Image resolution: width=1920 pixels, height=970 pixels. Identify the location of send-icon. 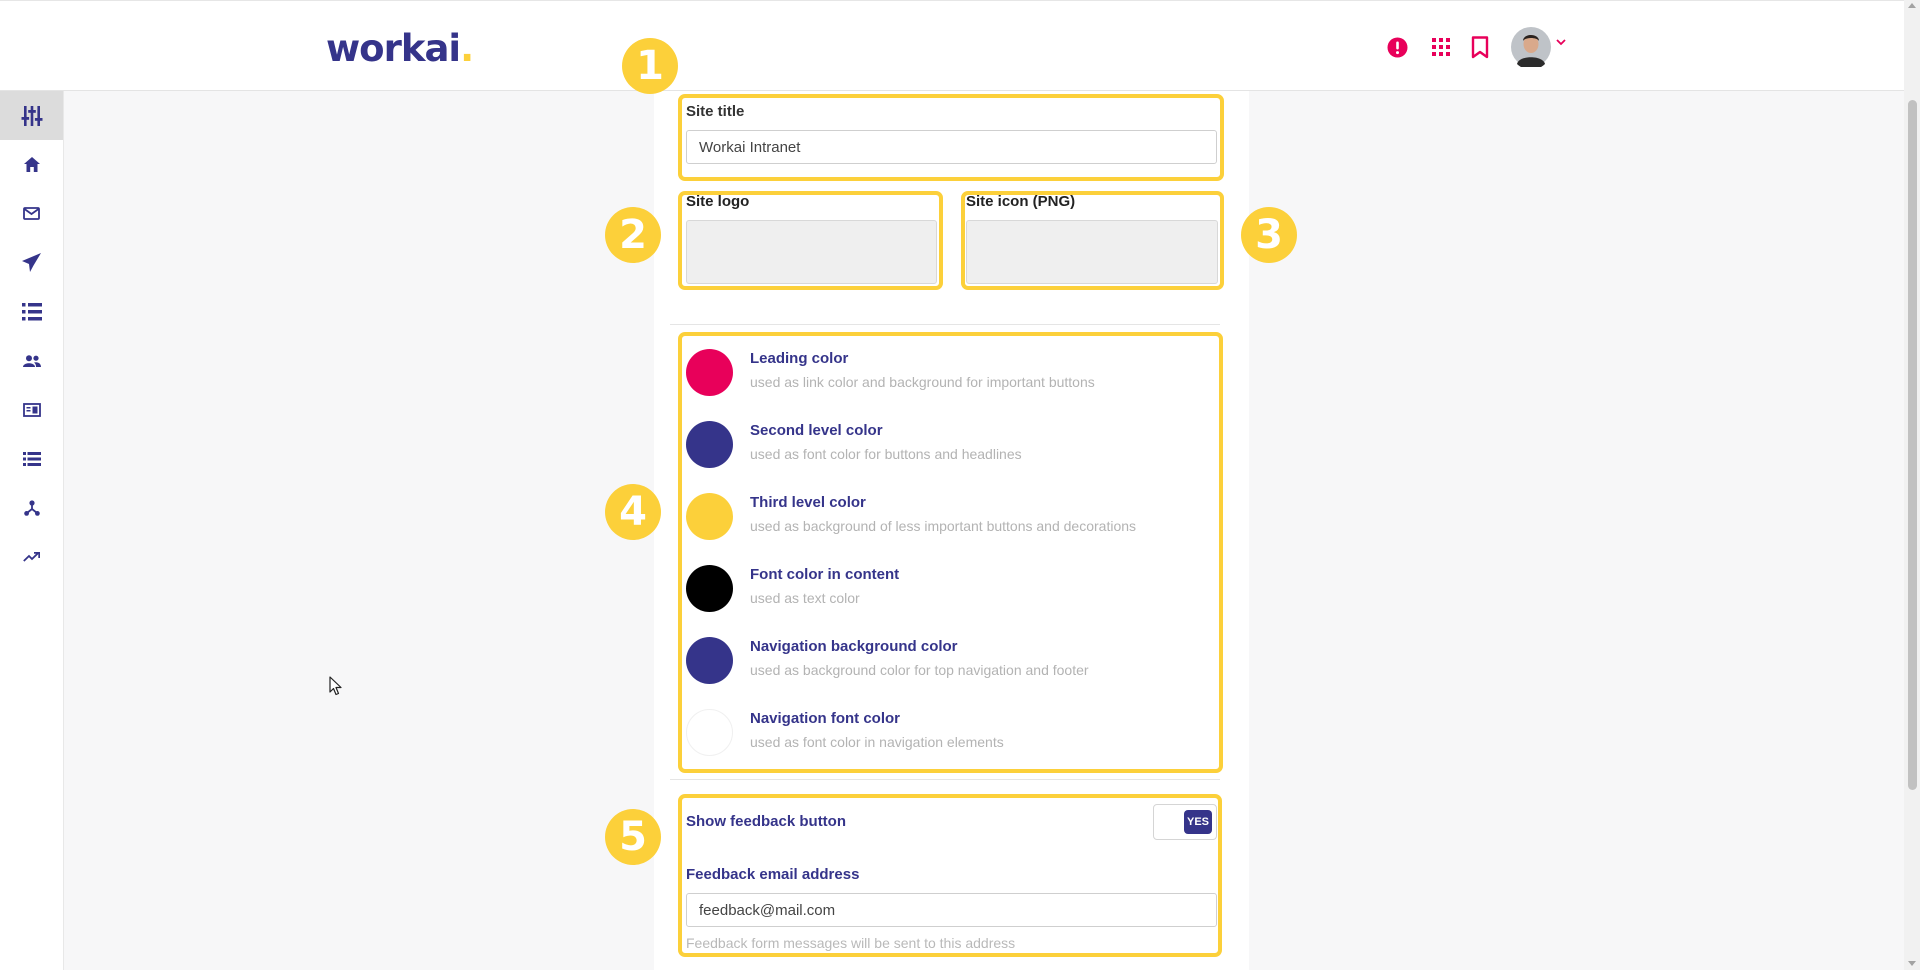
(31, 262).